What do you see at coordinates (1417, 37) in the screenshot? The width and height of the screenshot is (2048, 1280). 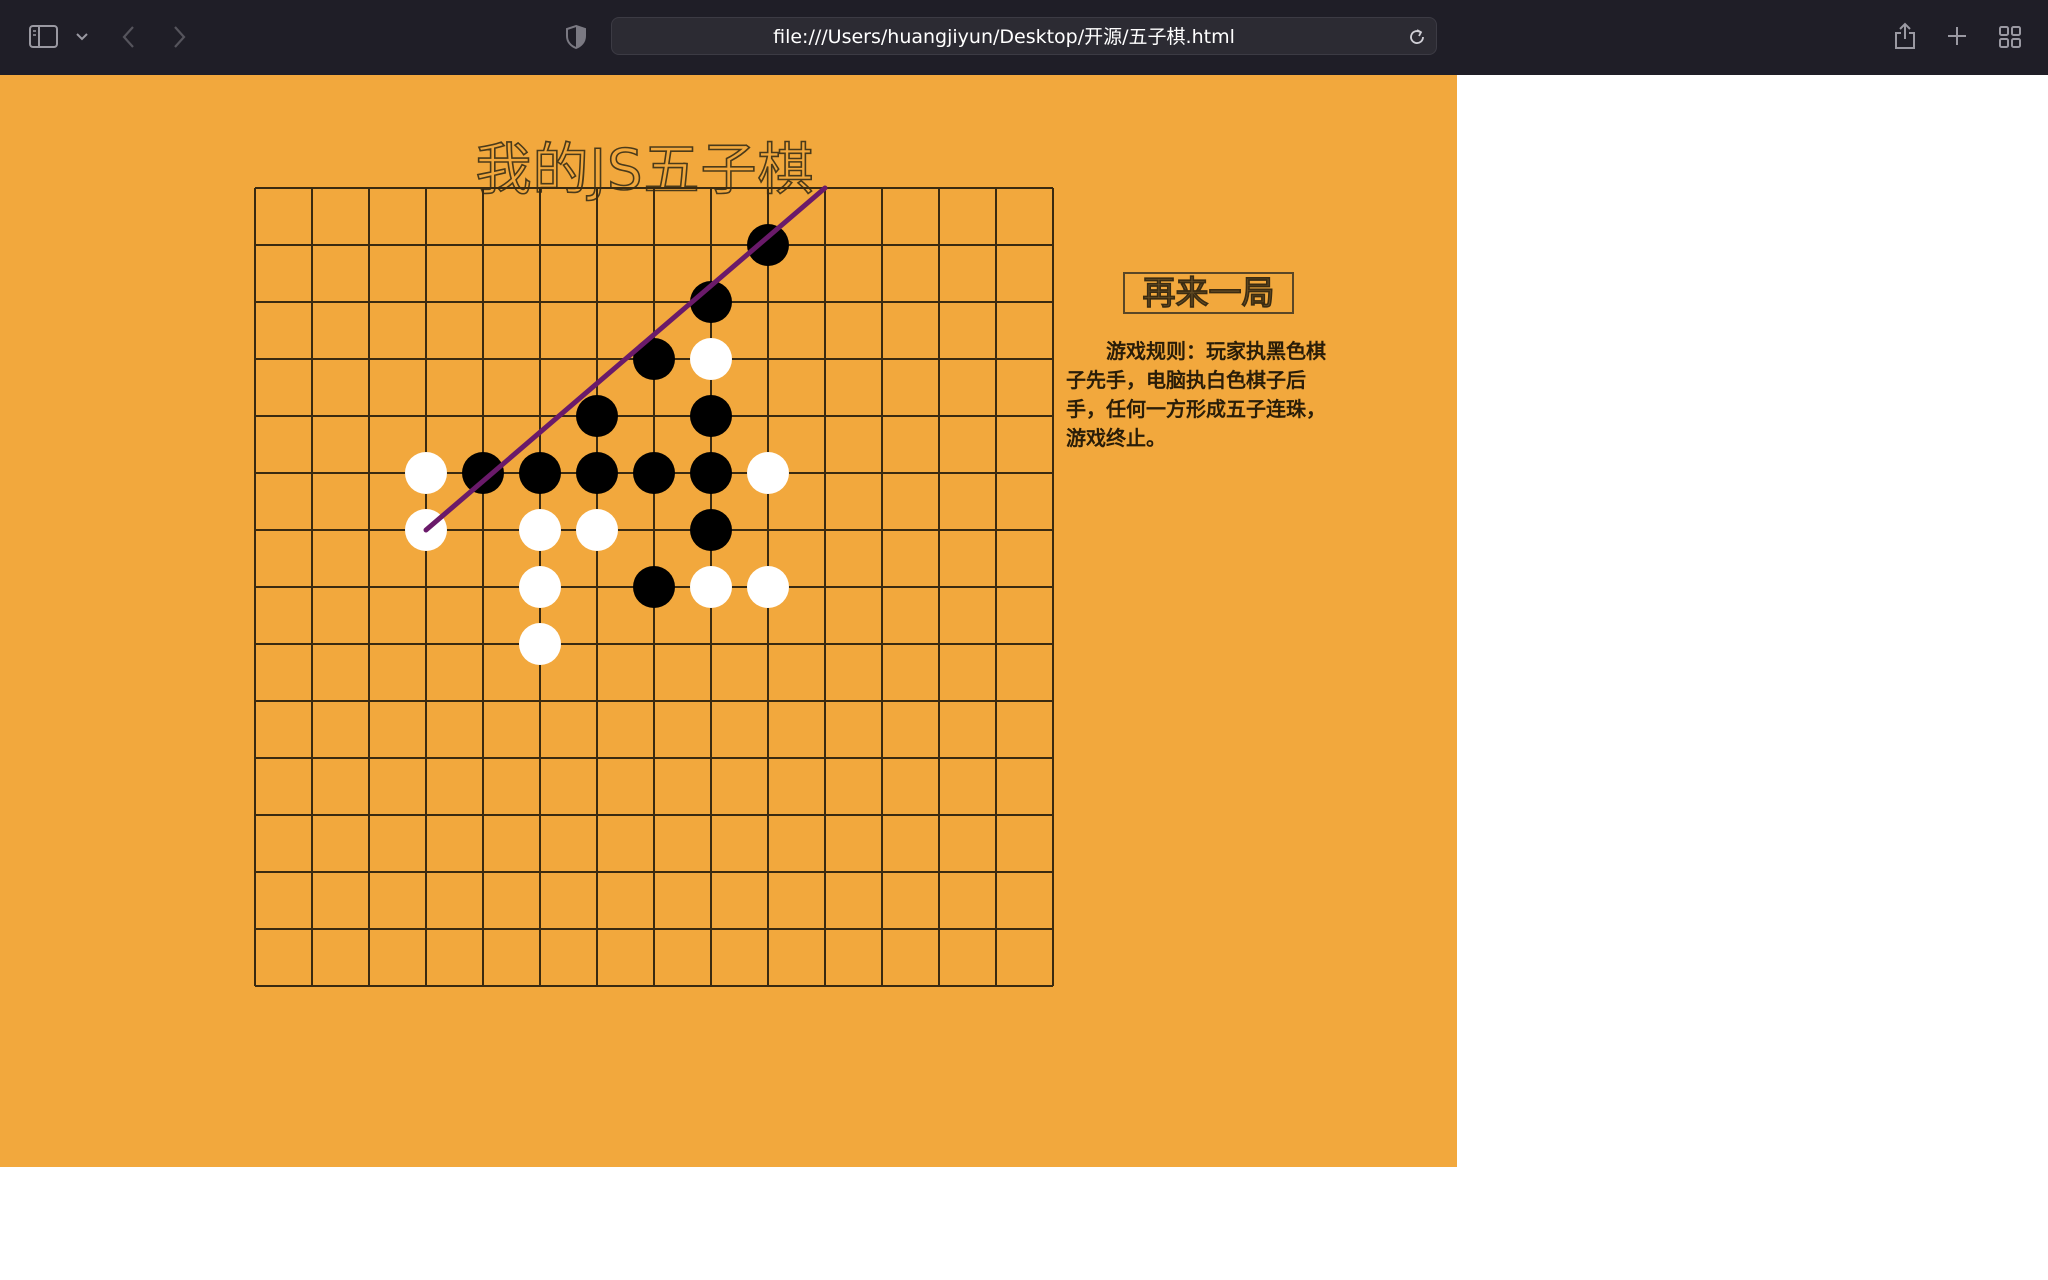 I see `reload-icon` at bounding box center [1417, 37].